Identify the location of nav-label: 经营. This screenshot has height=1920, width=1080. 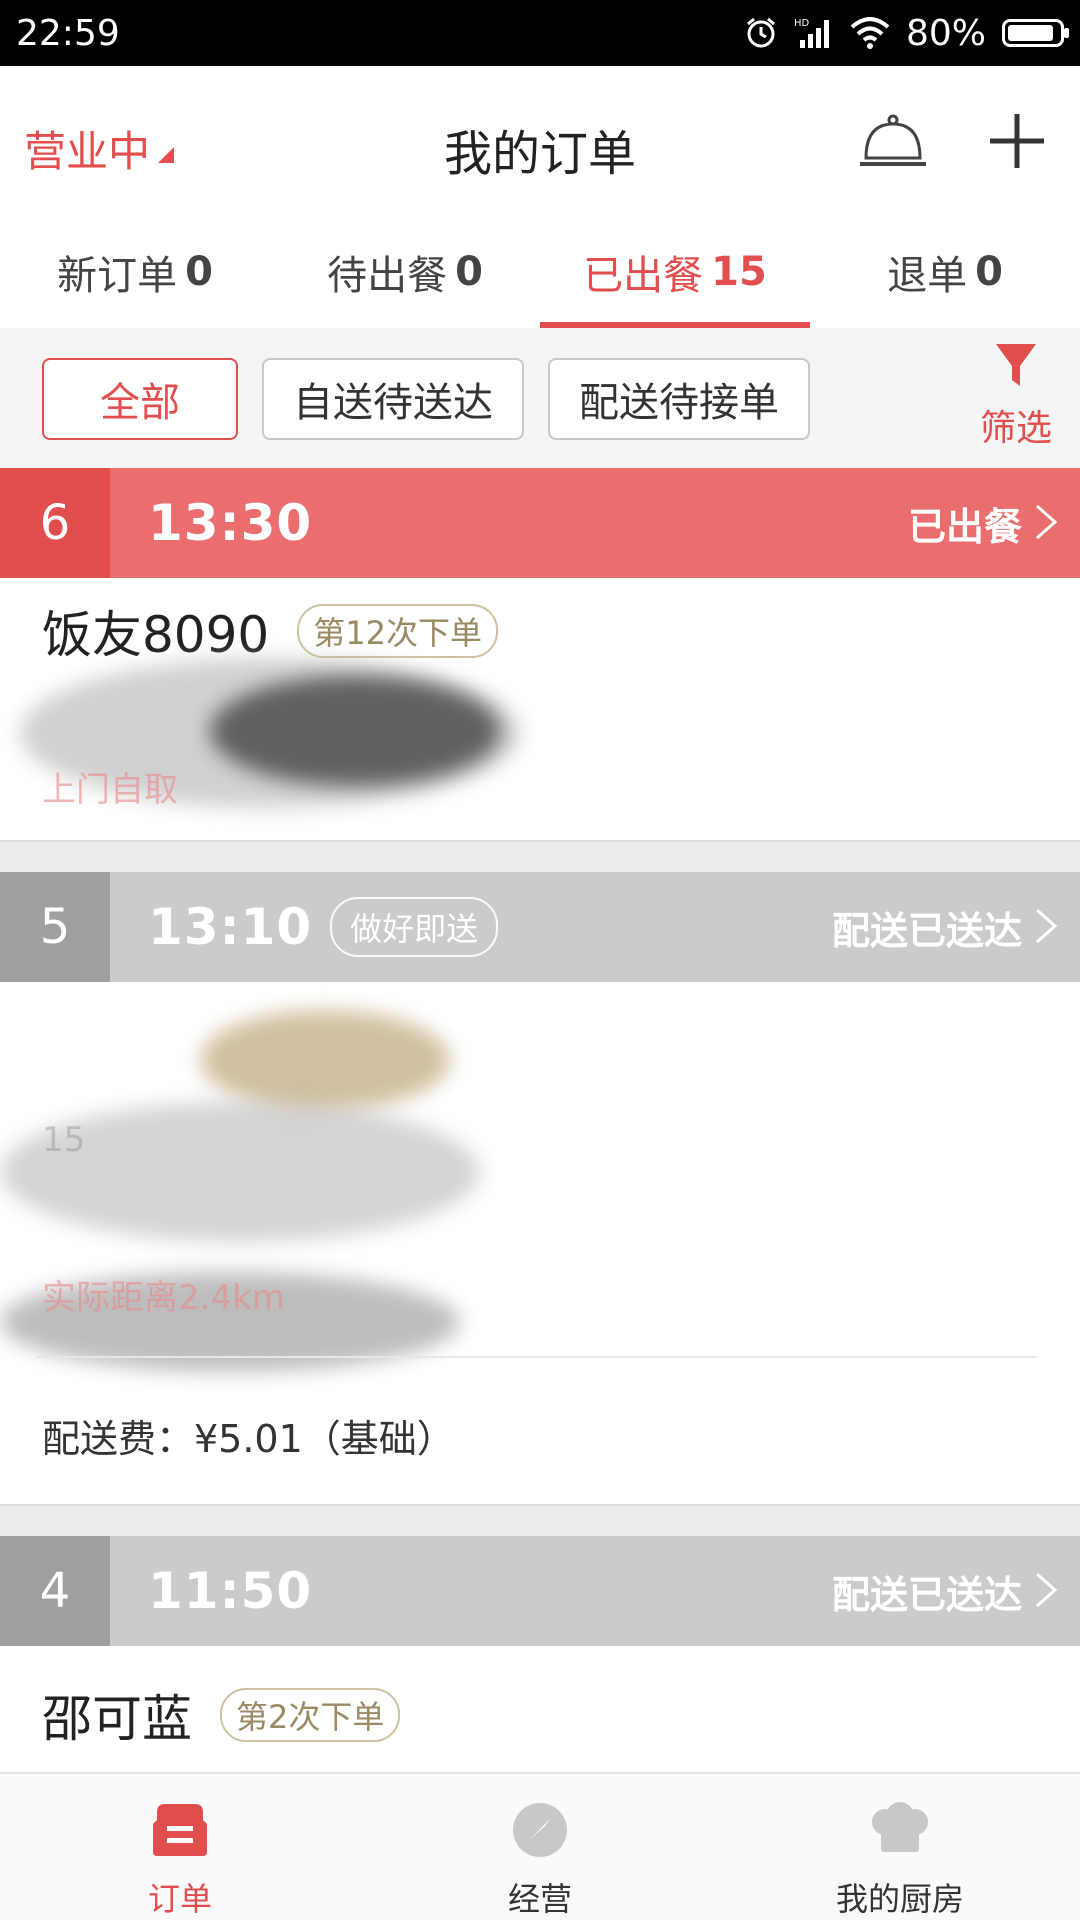
(539, 1899).